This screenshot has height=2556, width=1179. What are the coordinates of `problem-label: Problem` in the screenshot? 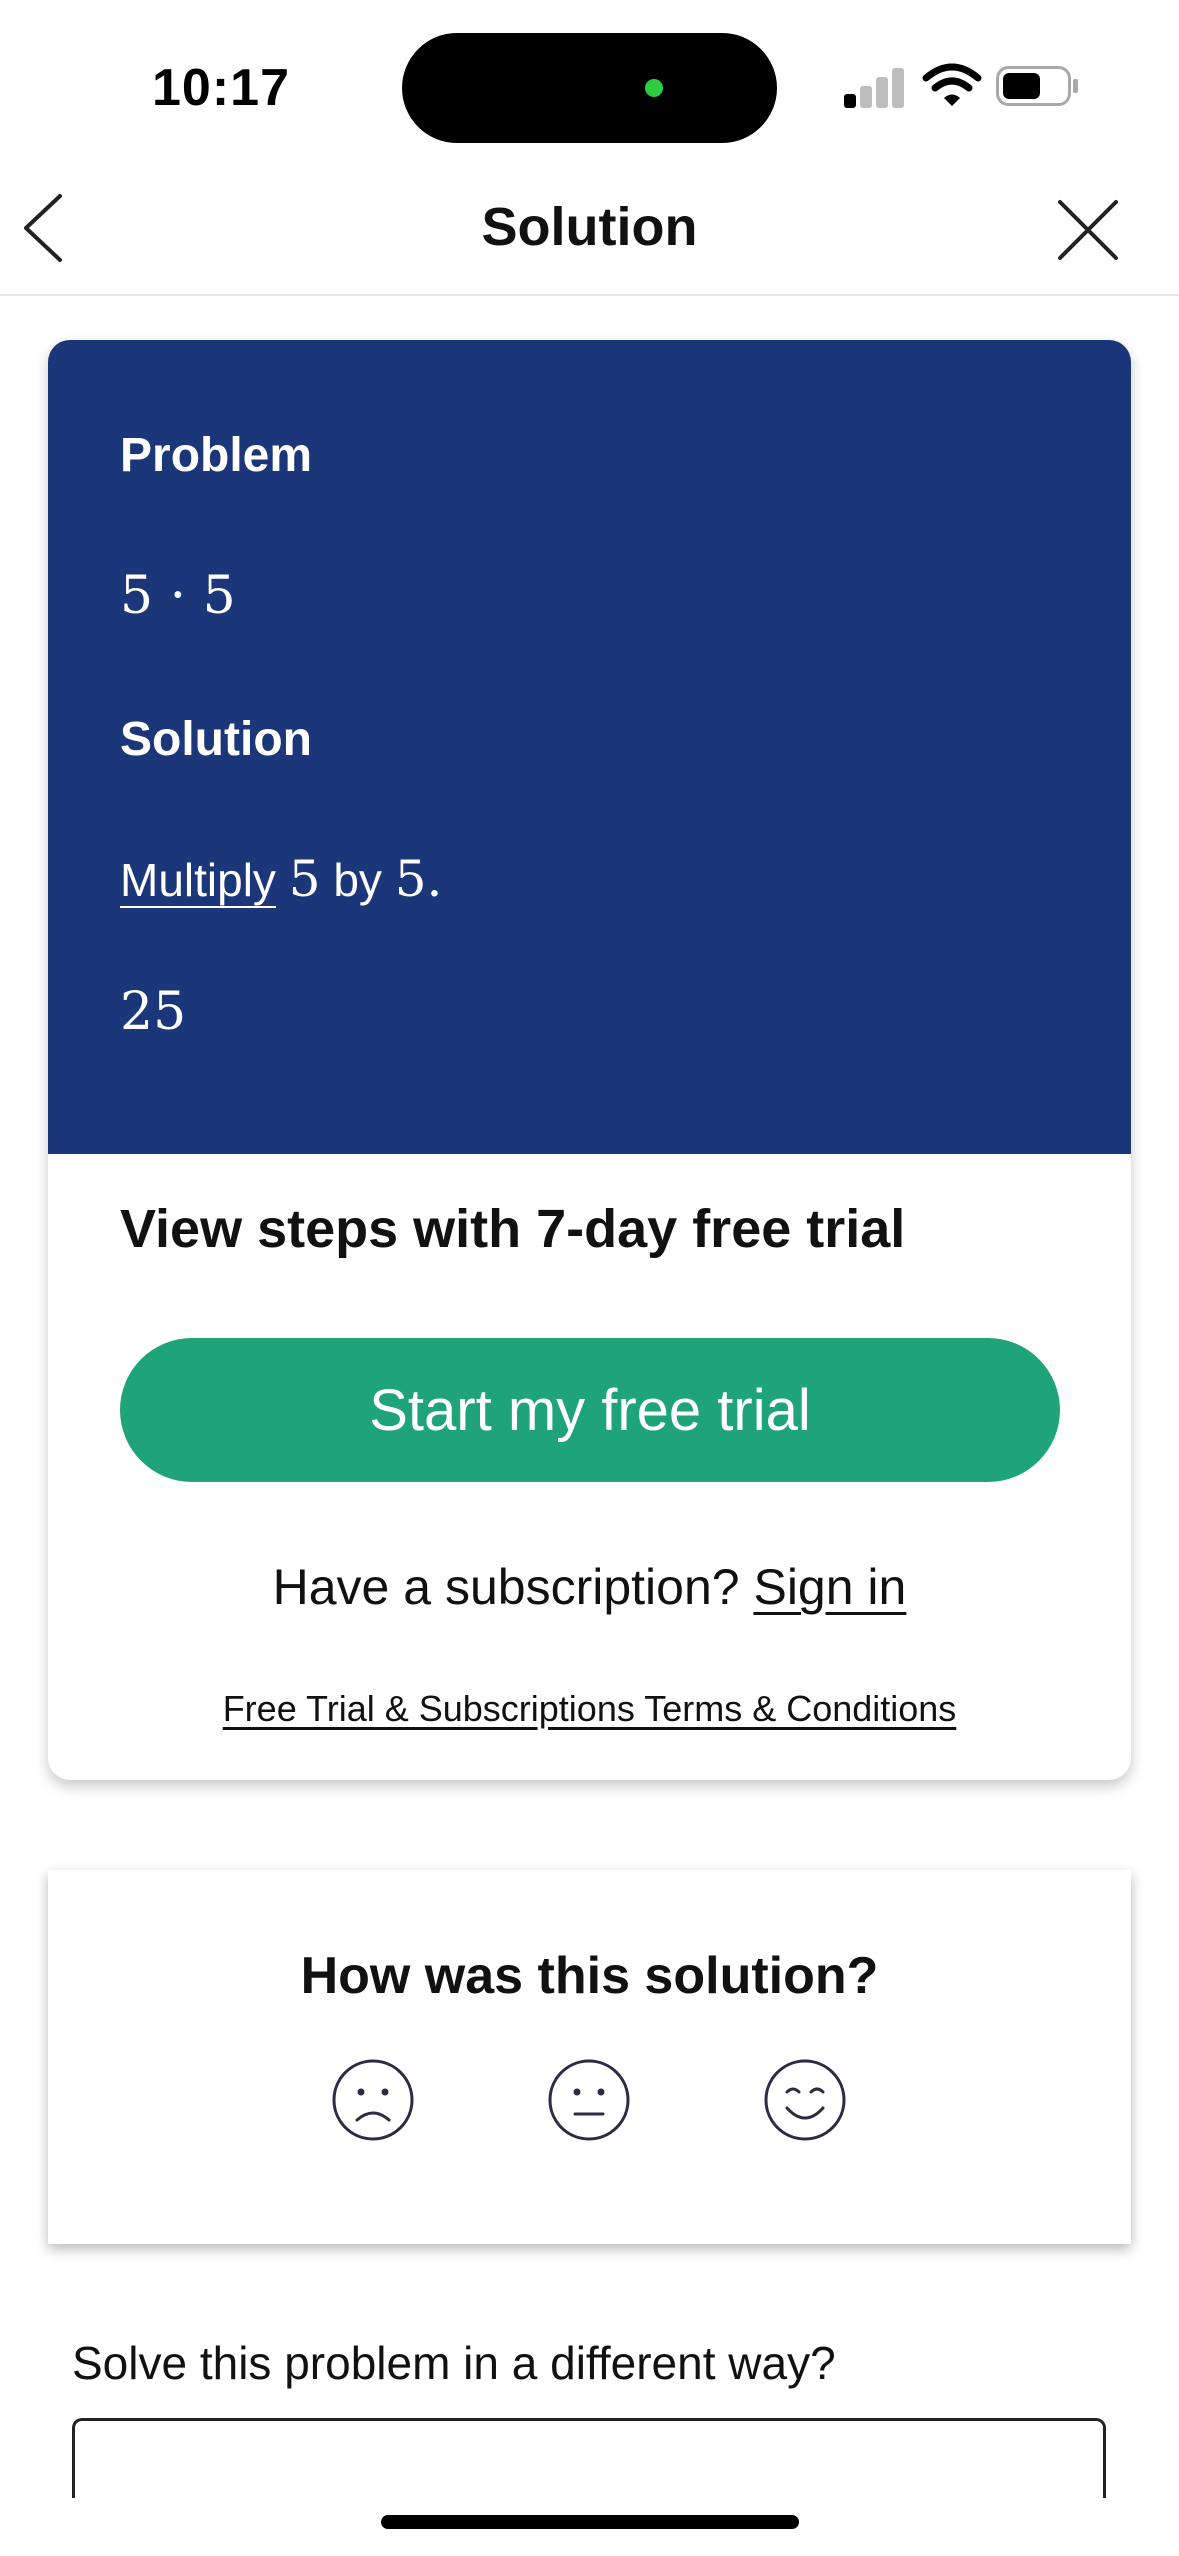 It's located at (216, 455).